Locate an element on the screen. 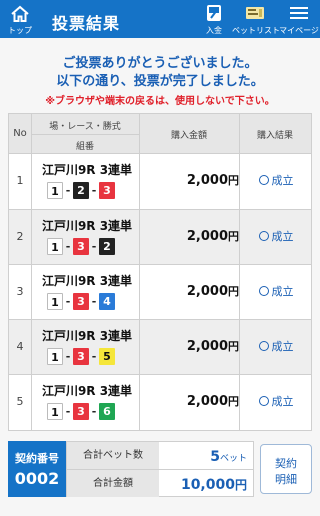 The image size is (320, 516). deposit-icon is located at coordinates (214, 13).